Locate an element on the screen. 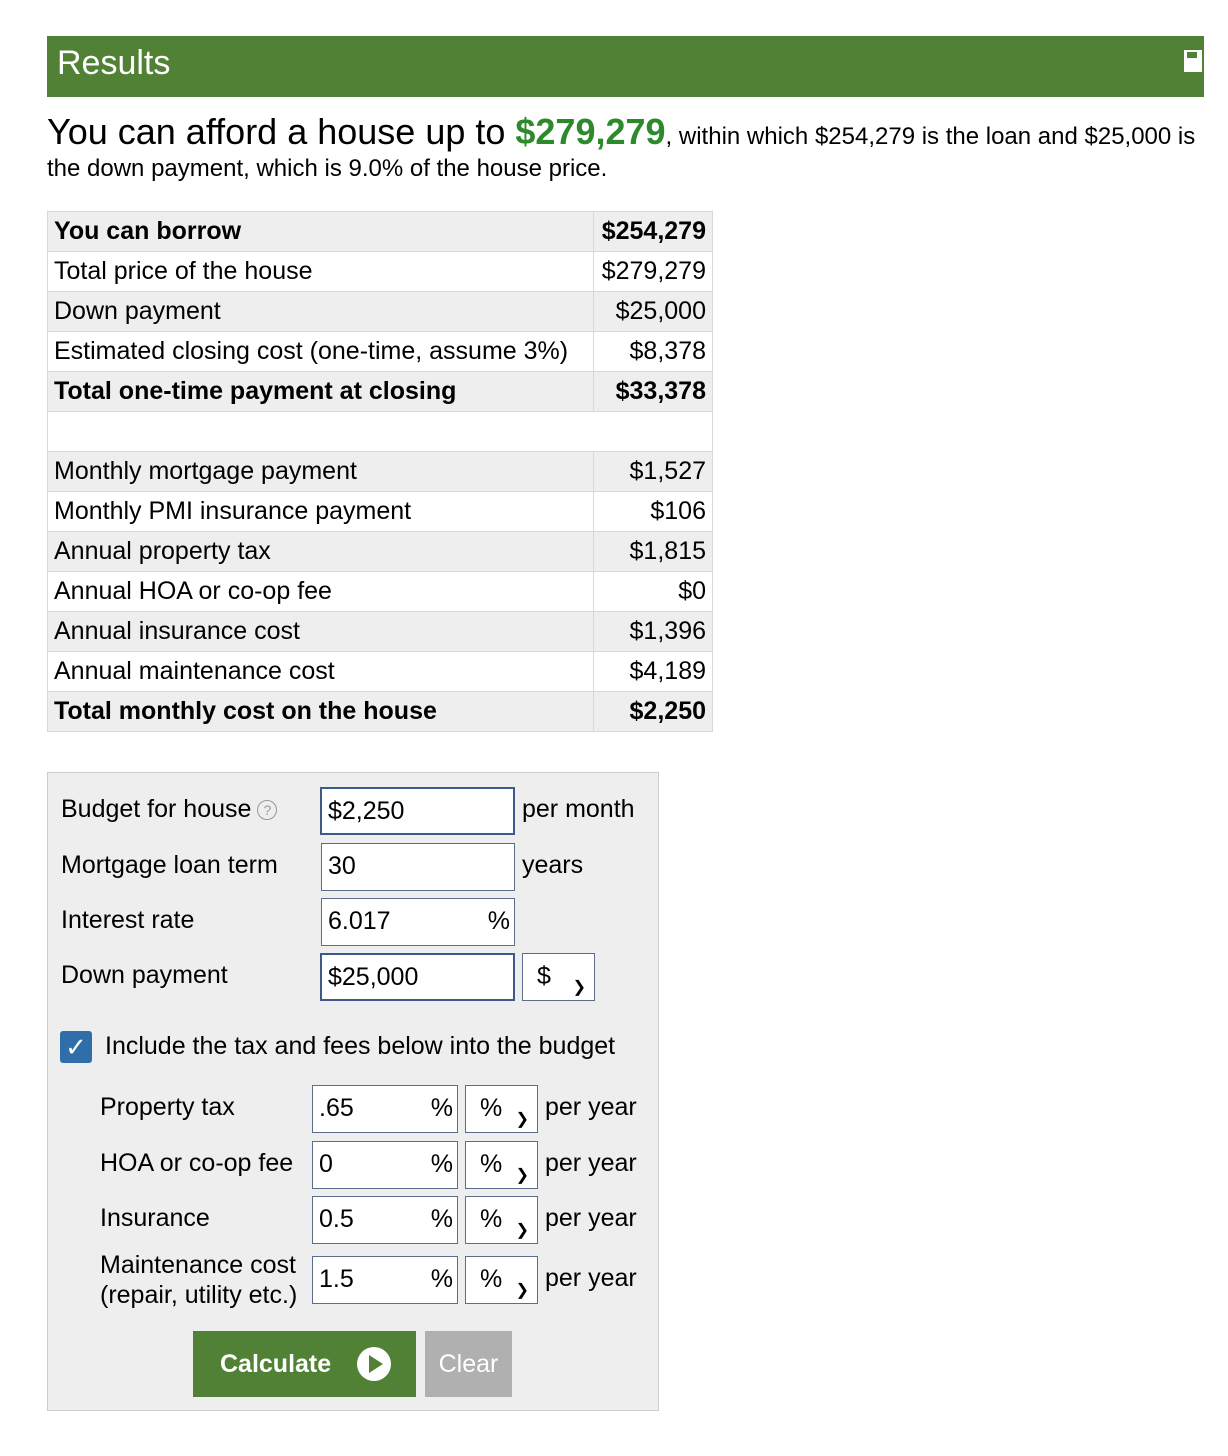  insurance-unit-select: % ❯ is located at coordinates (501, 1220).